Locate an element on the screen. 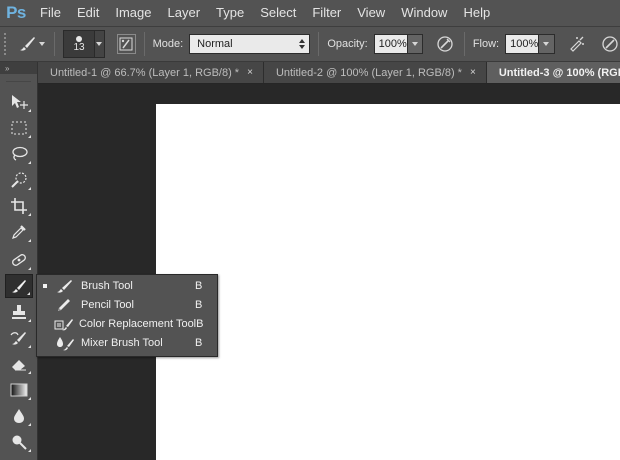 This screenshot has width=620, height=460. flyout-item-mixer-brush-tool: Mixer Brush Tool B is located at coordinates (127, 342).